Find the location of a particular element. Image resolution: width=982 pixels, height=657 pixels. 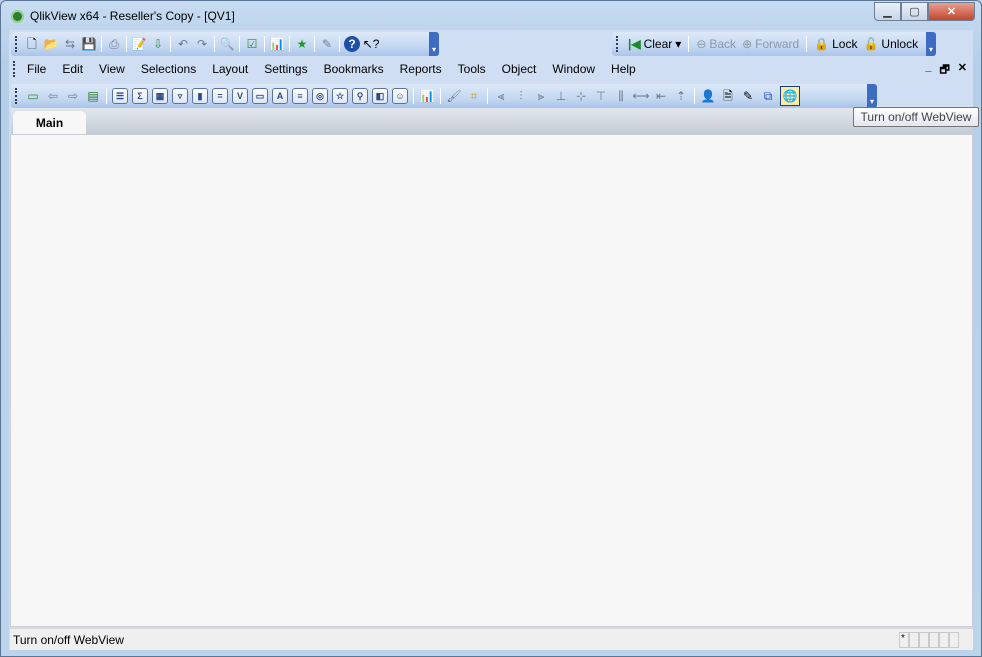

status-indicator: * is located at coordinates (904, 640).